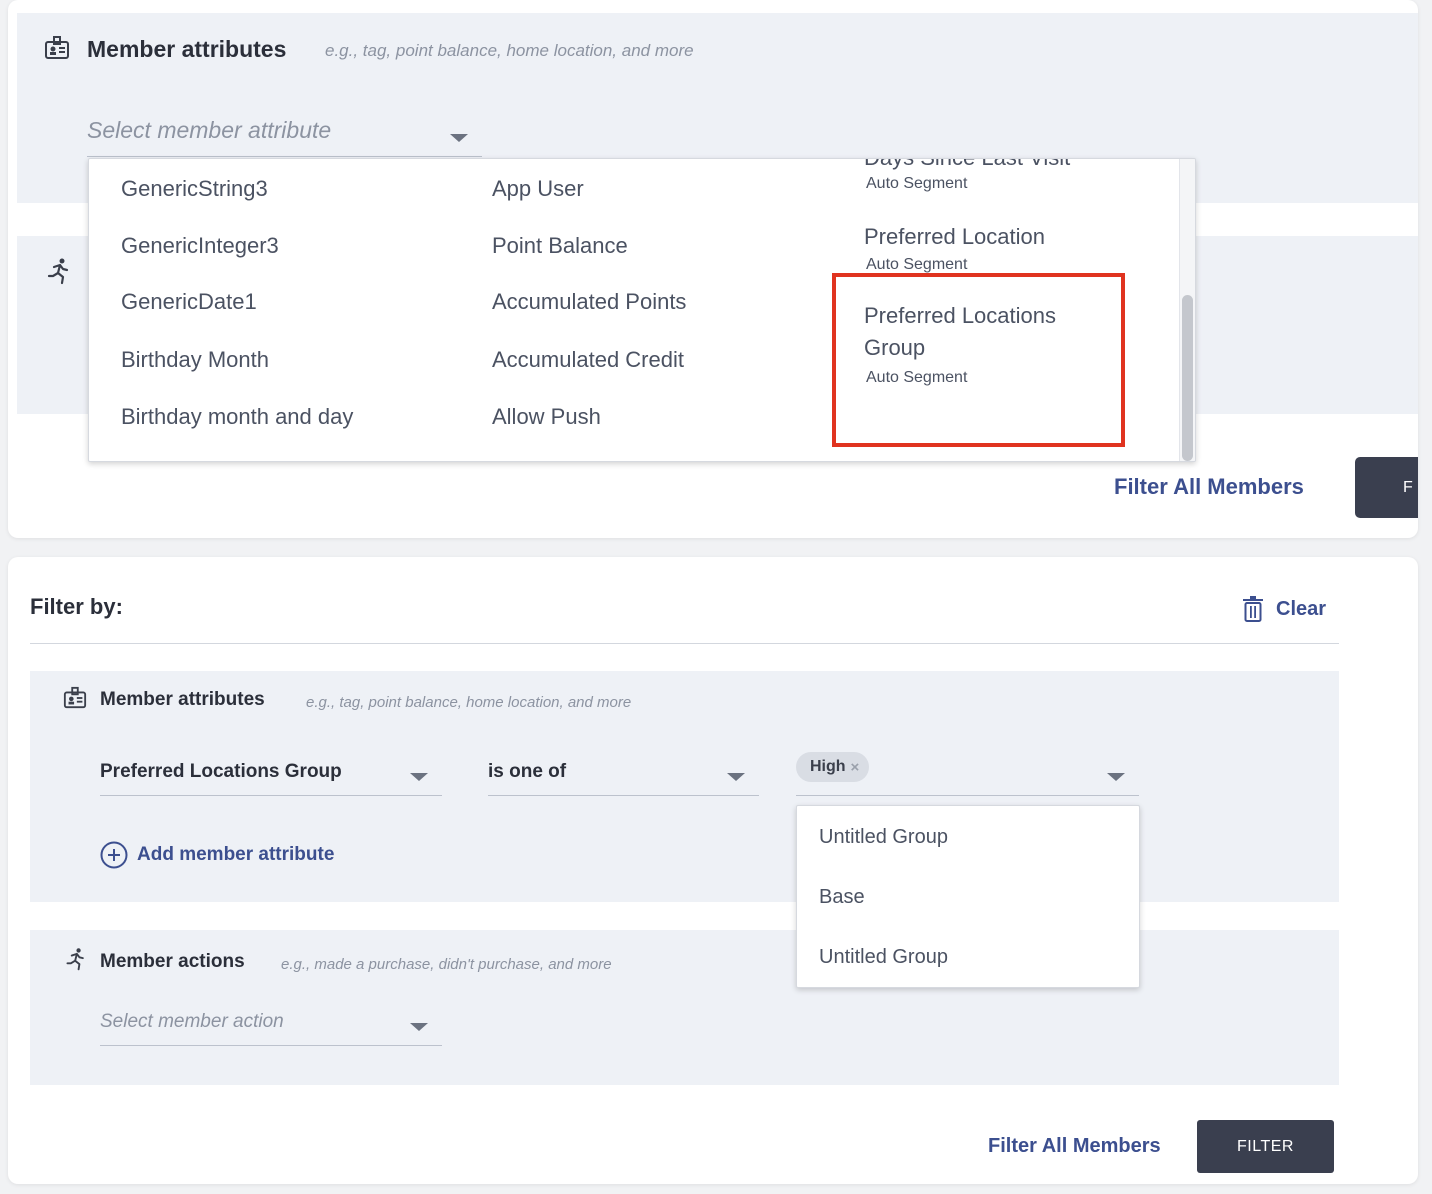  I want to click on values-select: High ×, so click(967, 768).